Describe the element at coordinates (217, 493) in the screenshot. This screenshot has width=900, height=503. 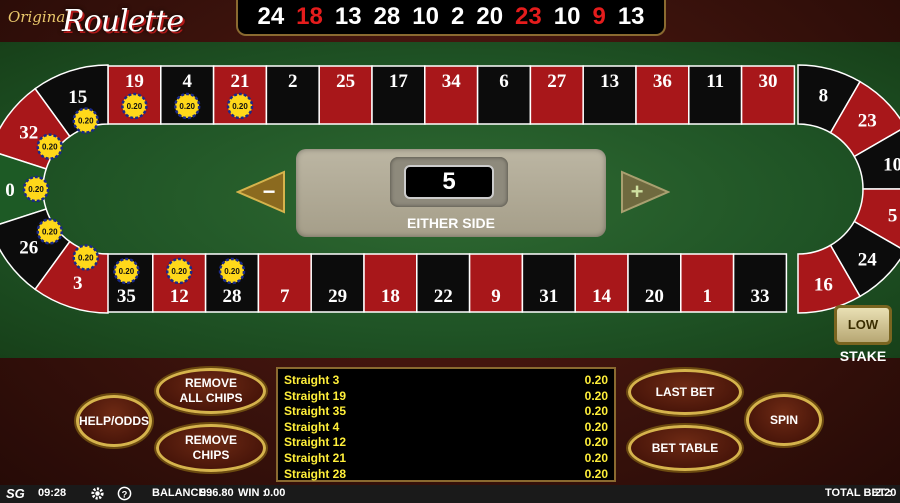
I see `balance-value: 996.80` at that location.